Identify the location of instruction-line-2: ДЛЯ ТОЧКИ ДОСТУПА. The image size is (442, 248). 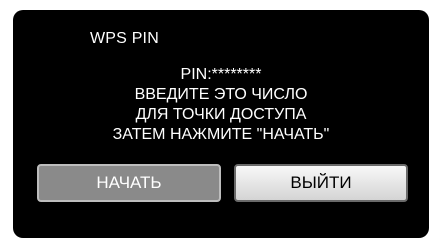
(221, 114).